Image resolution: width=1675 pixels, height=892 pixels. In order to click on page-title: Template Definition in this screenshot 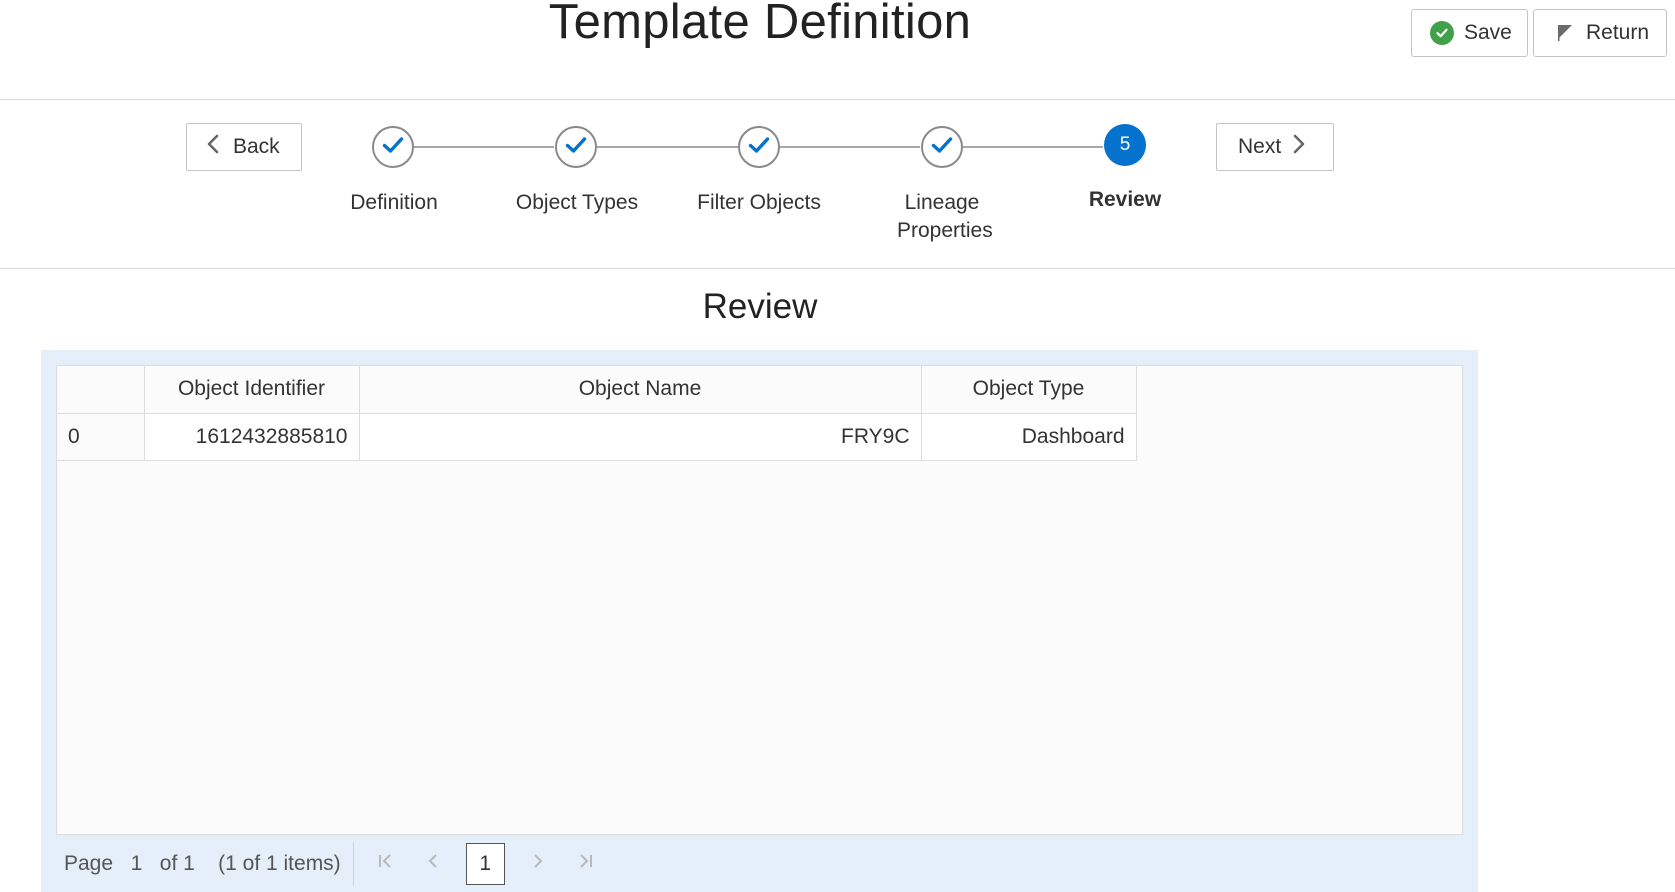, I will do `click(760, 24)`.